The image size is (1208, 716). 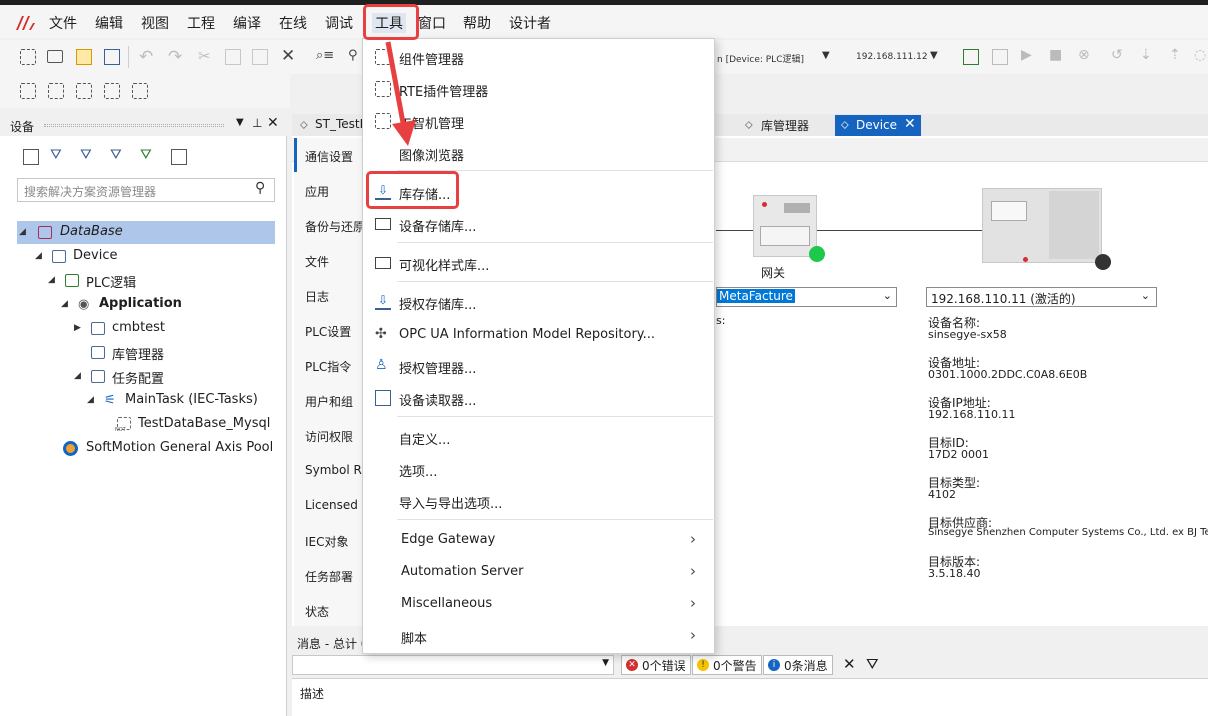 I want to click on menu-file: 文件, so click(x=63, y=23).